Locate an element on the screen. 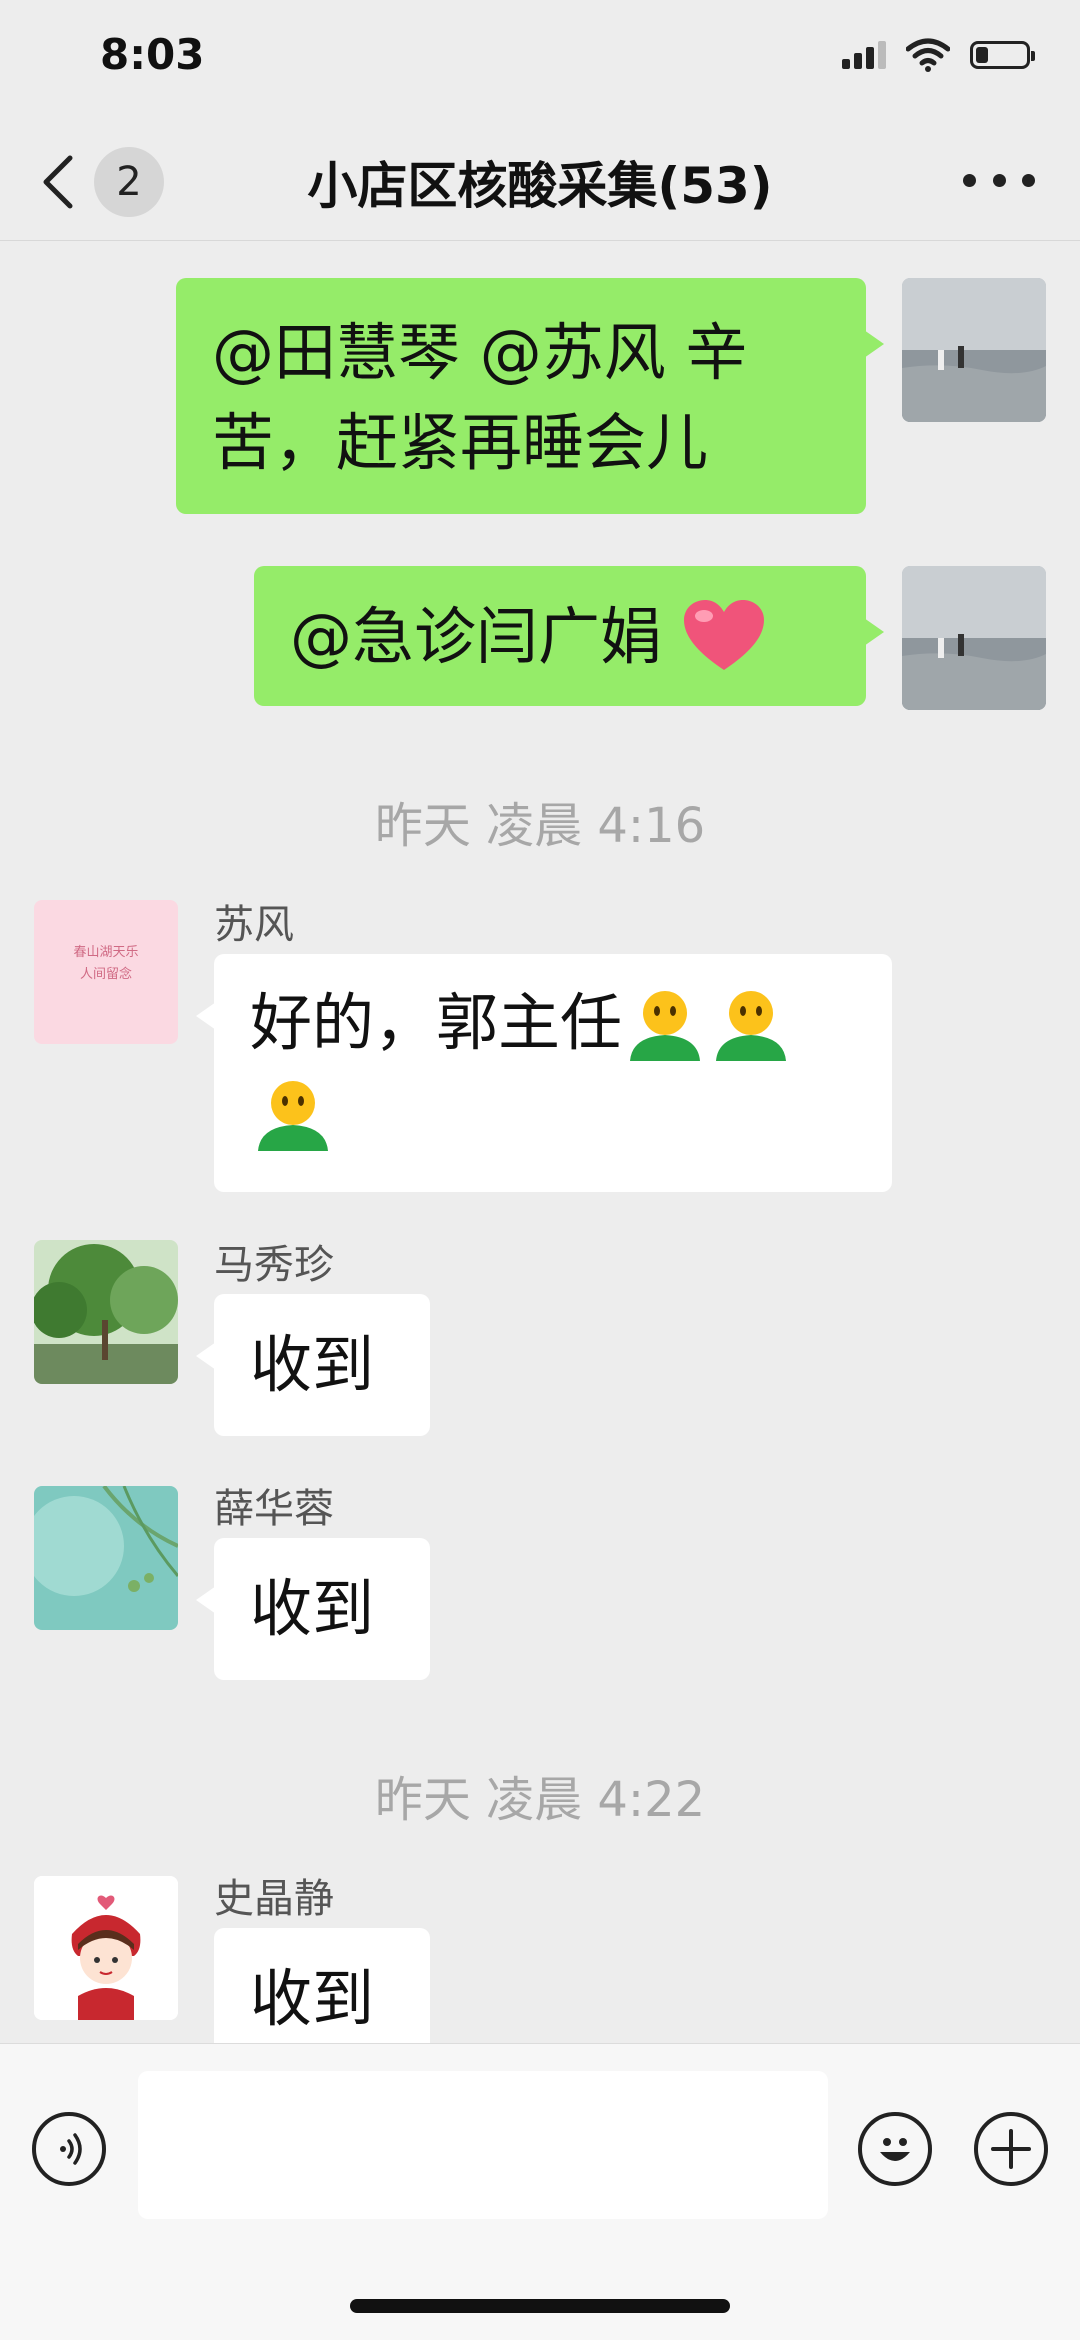 The width and height of the screenshot is (1080, 2340). emoji-button is located at coordinates (895, 2149).